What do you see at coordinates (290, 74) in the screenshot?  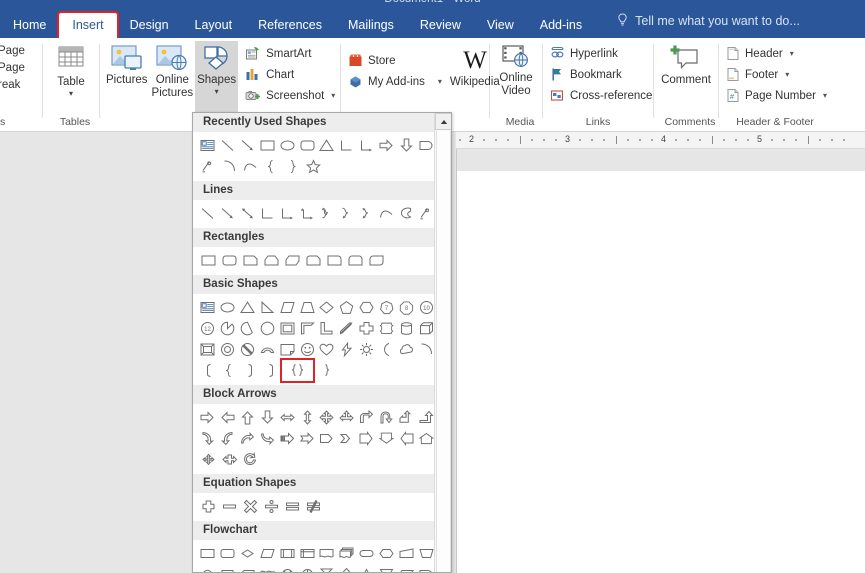 I see `chart-button: Chart` at bounding box center [290, 74].